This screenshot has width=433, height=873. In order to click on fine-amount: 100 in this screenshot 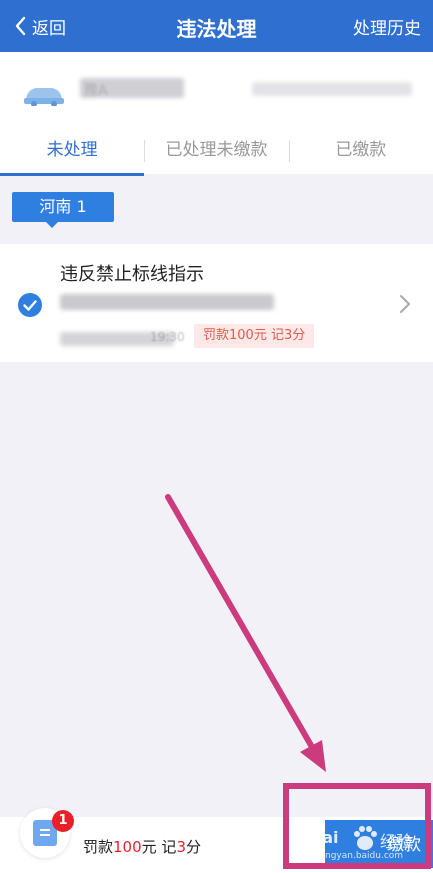, I will do `click(127, 847)`.